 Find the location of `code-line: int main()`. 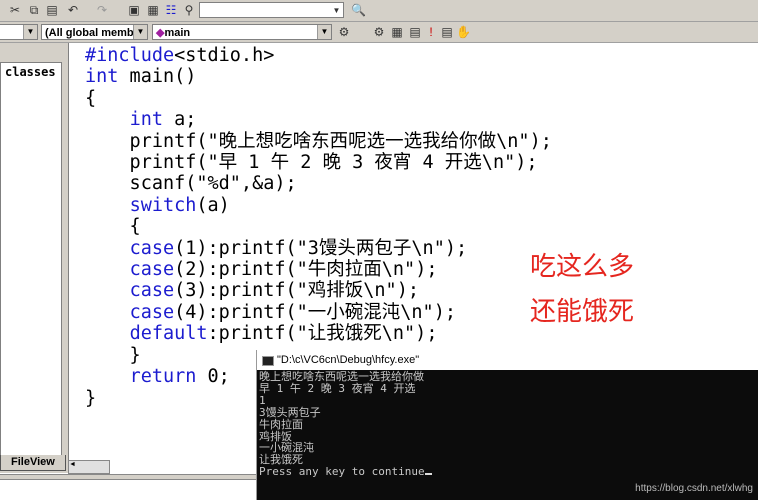

code-line: int main() is located at coordinates (318, 76).